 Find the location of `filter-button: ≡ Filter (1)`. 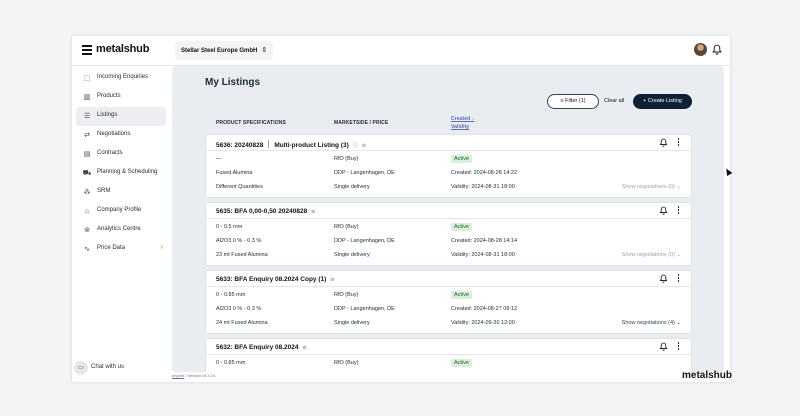

filter-button: ≡ Filter (1) is located at coordinates (573, 101).